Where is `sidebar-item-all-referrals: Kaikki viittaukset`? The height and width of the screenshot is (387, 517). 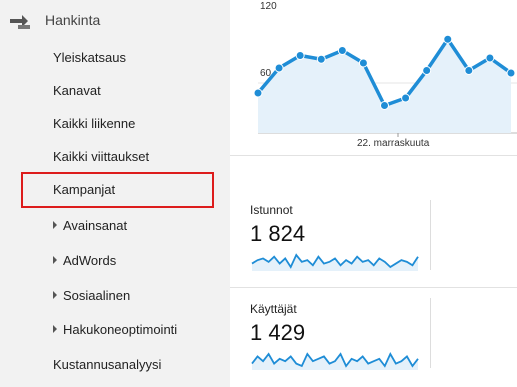 sidebar-item-all-referrals: Kaikki viittaukset is located at coordinates (101, 156).